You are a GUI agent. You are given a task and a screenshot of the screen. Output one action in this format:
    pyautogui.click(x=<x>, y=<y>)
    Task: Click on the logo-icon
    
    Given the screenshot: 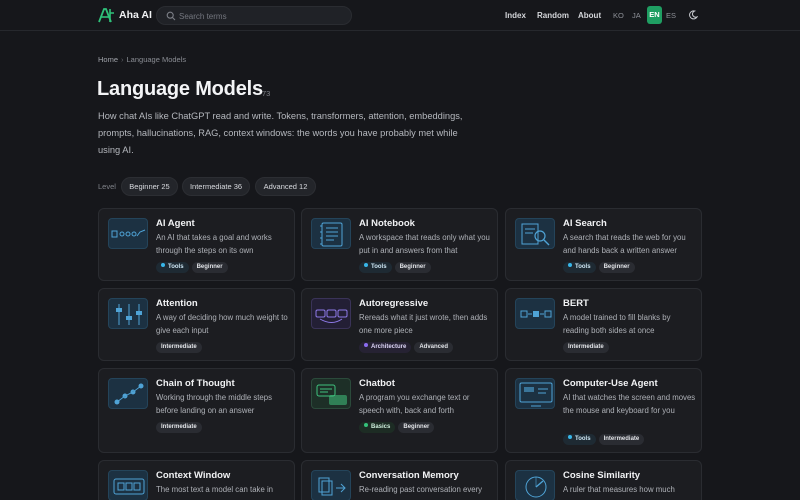 What is the action you would take?
    pyautogui.click(x=106, y=15)
    